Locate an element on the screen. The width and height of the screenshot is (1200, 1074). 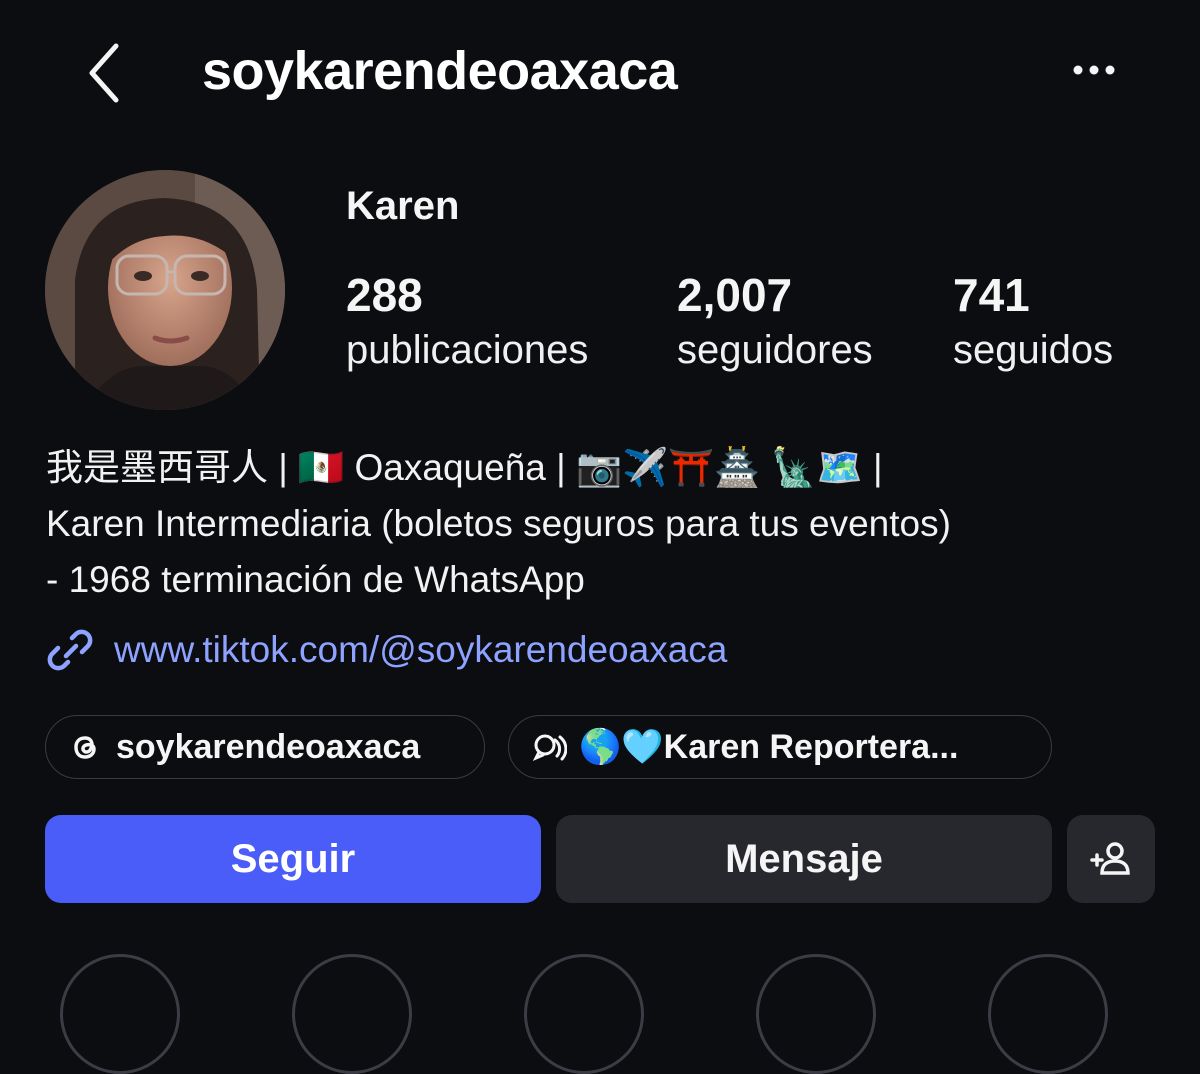
following-count: 741 is located at coordinates (991, 295).